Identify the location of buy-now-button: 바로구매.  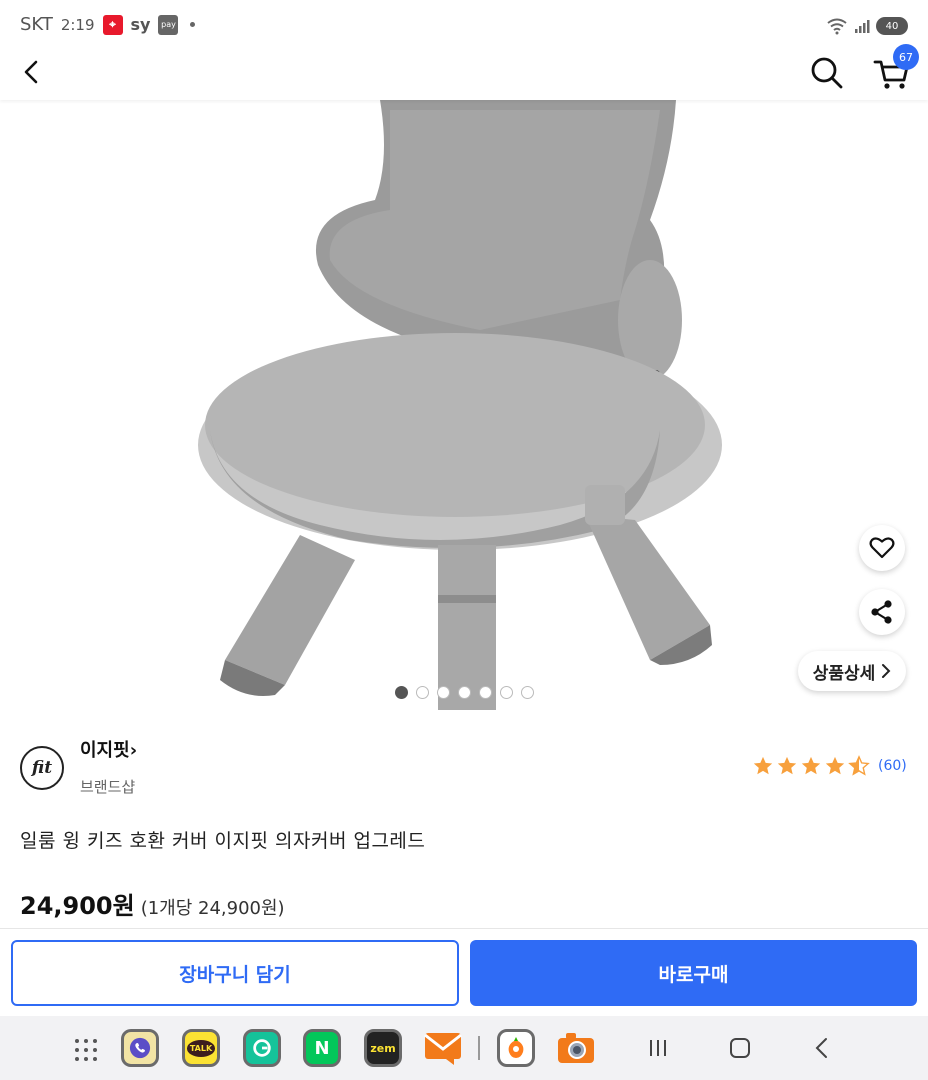
(693, 973).